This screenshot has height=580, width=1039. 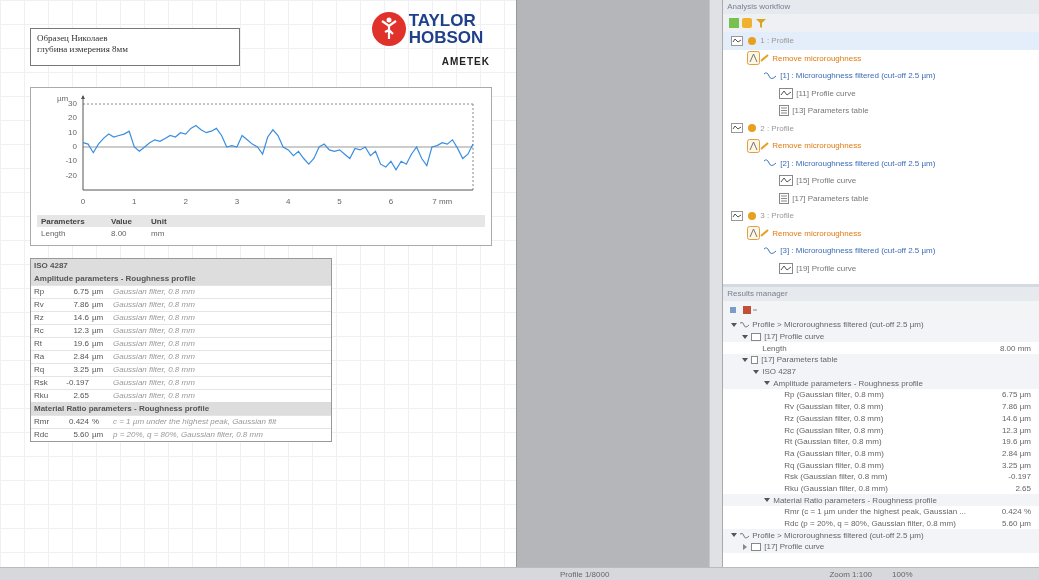 What do you see at coordinates (881, 500) in the screenshot?
I see `result-row: Material Ratio parameters - Roughness profile` at bounding box center [881, 500].